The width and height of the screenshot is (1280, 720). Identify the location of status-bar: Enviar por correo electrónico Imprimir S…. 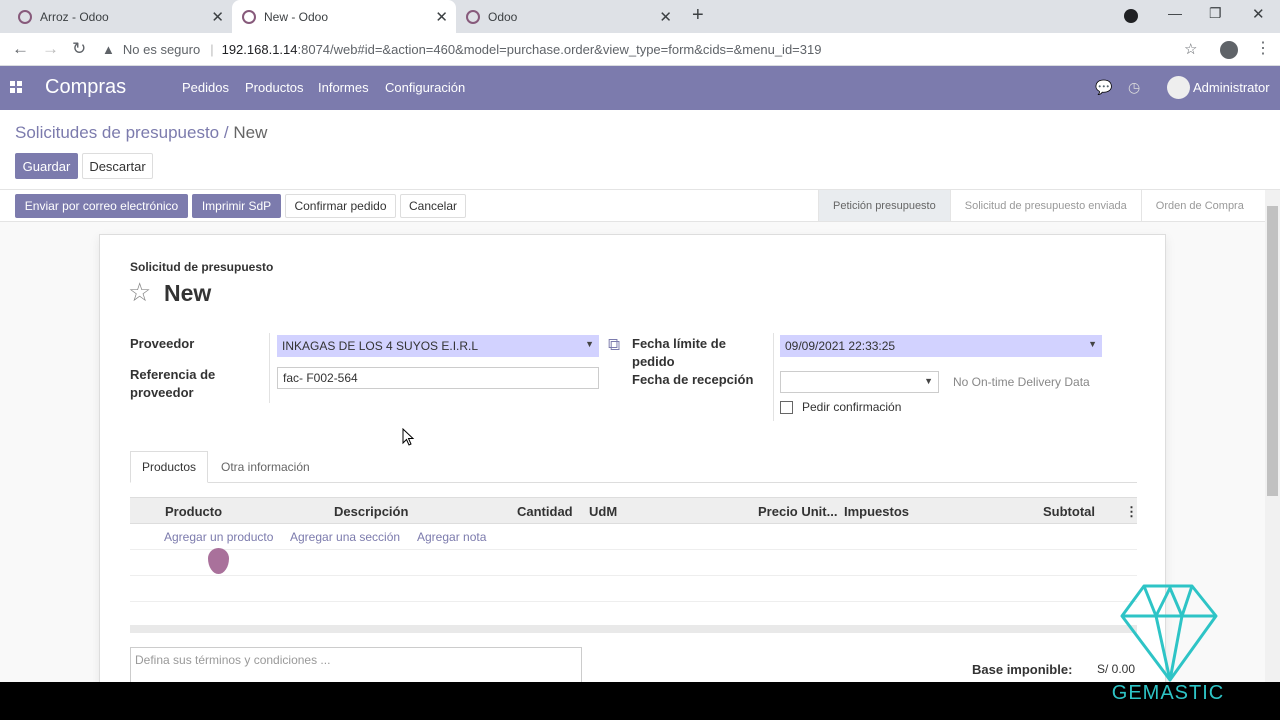
(640, 205).